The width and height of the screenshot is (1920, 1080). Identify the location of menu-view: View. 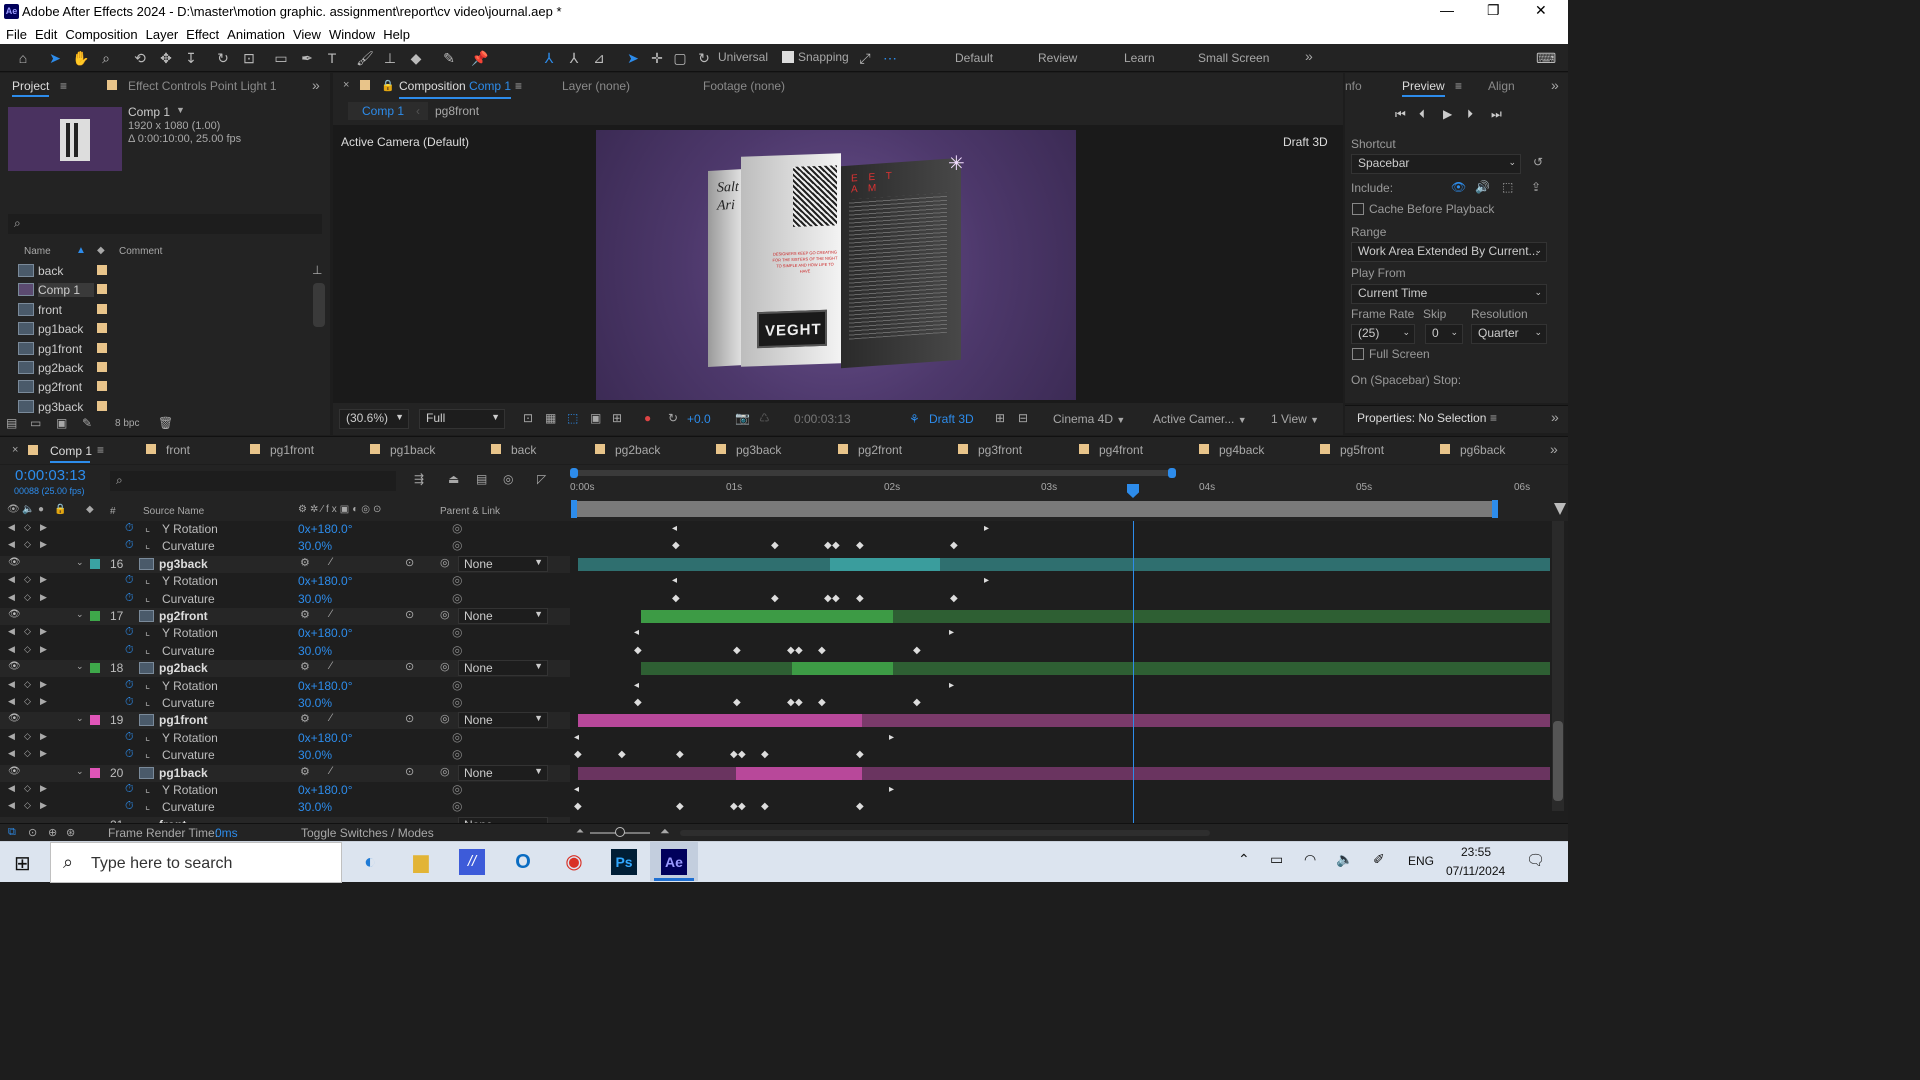
(307, 34).